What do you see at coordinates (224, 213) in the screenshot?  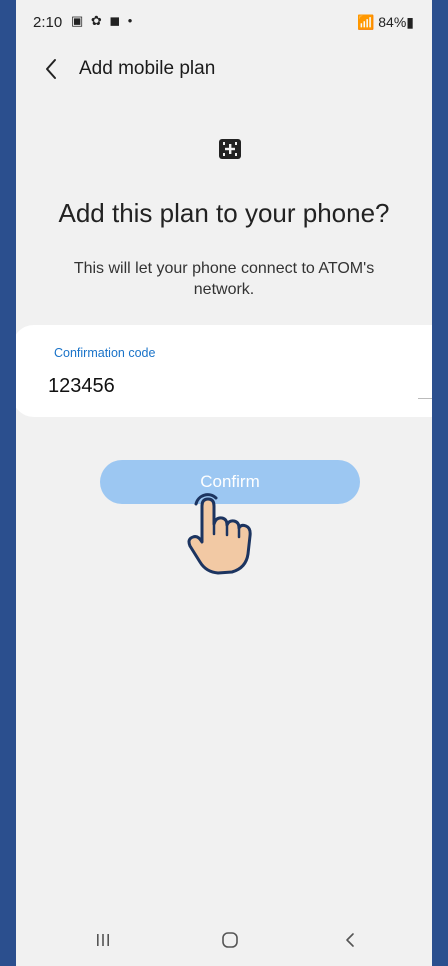 I see `dialog-heading: Add this plan to your phone?` at bounding box center [224, 213].